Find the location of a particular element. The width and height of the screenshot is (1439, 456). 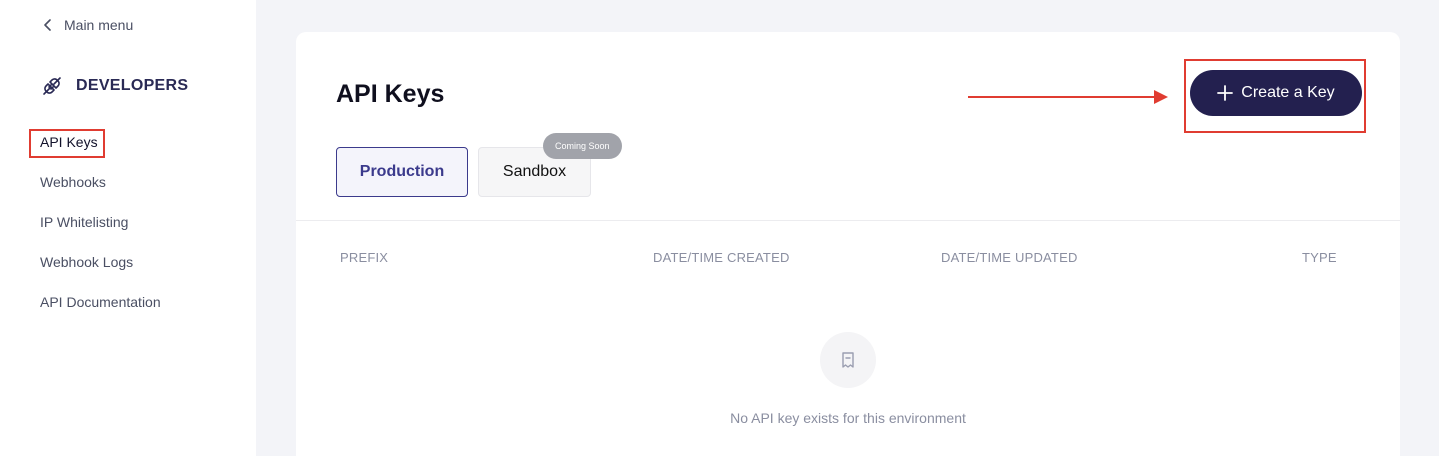

sidebar-item-ip-whitelisting: IP Whitelisting is located at coordinates (100, 222).